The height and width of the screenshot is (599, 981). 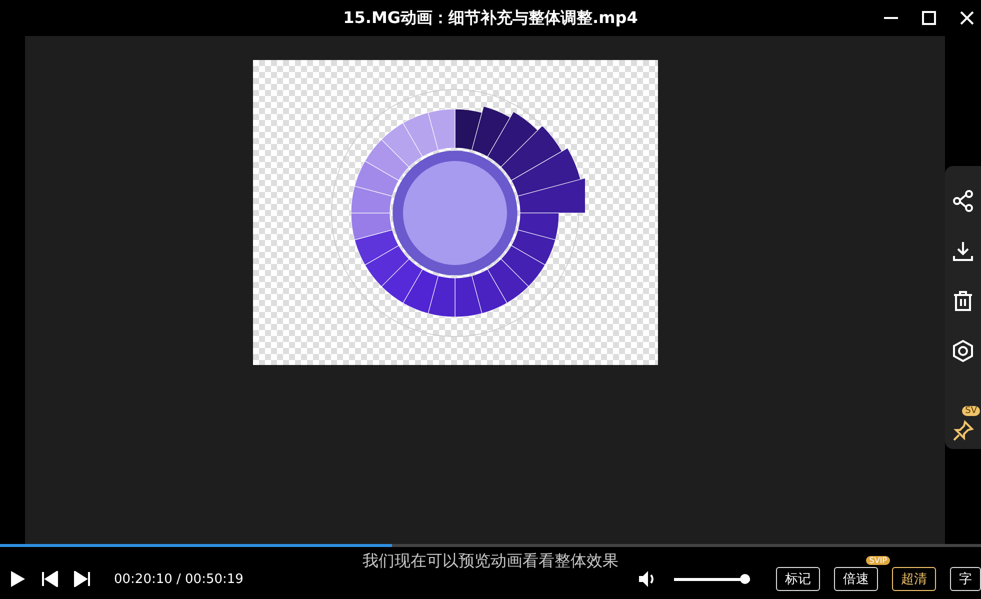 I want to click on player-button: 标记, so click(x=798, y=579).